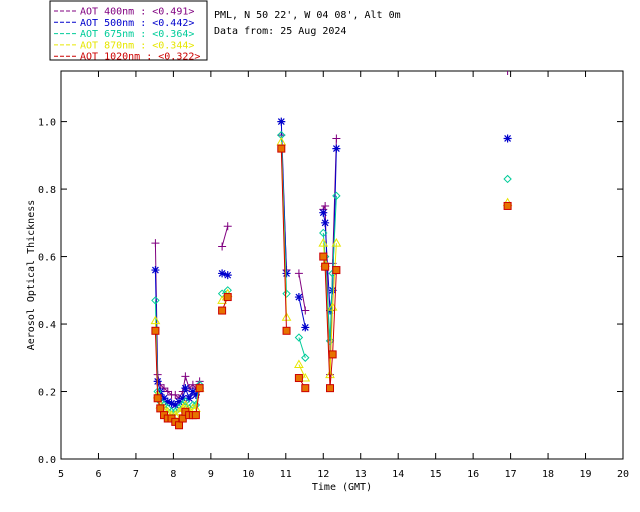  What do you see at coordinates (307, 15) in the screenshot?
I see `chart-title-line-1: PML, N 50 22', W 04 08', Alt 0m` at bounding box center [307, 15].